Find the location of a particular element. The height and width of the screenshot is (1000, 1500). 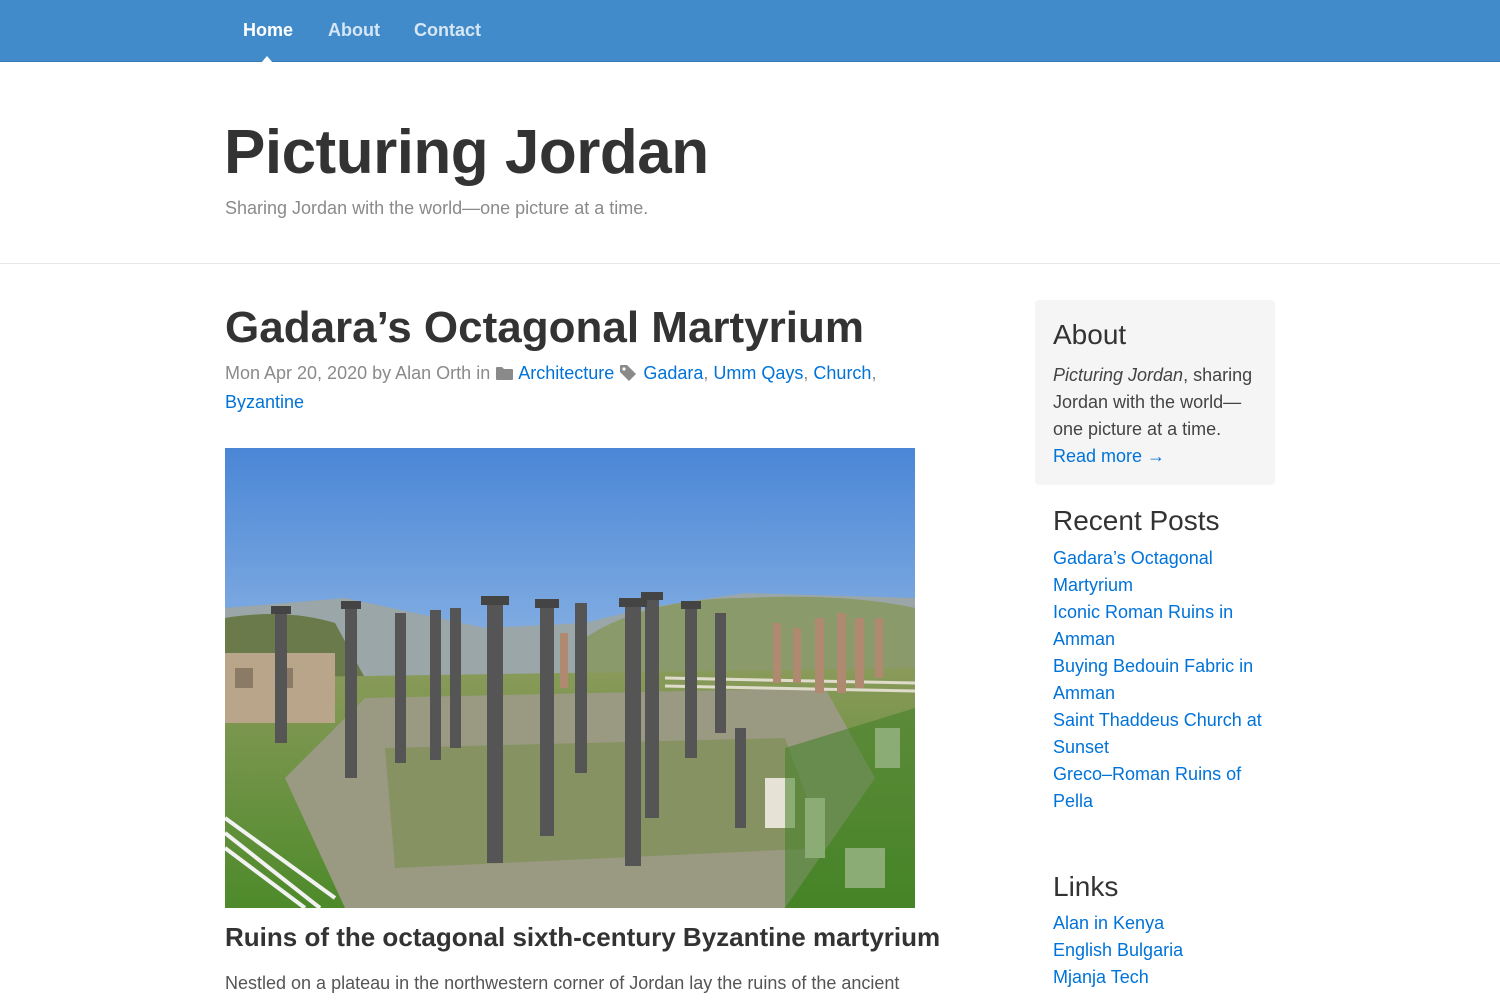

tag-link-byzantine: Byzantine is located at coordinates (264, 402).